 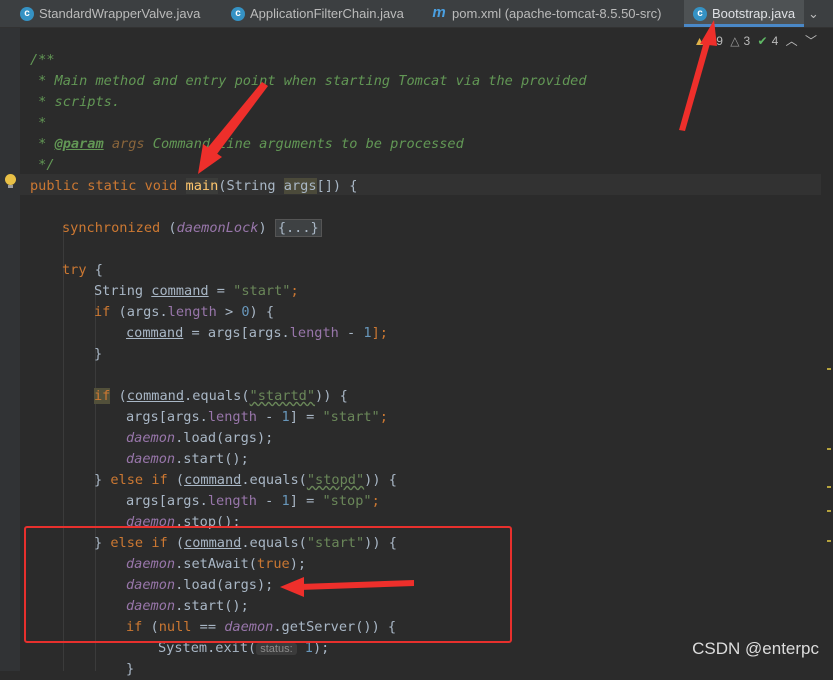 What do you see at coordinates (695, 84) in the screenshot?
I see `arrow-shaft-to-tab` at bounding box center [695, 84].